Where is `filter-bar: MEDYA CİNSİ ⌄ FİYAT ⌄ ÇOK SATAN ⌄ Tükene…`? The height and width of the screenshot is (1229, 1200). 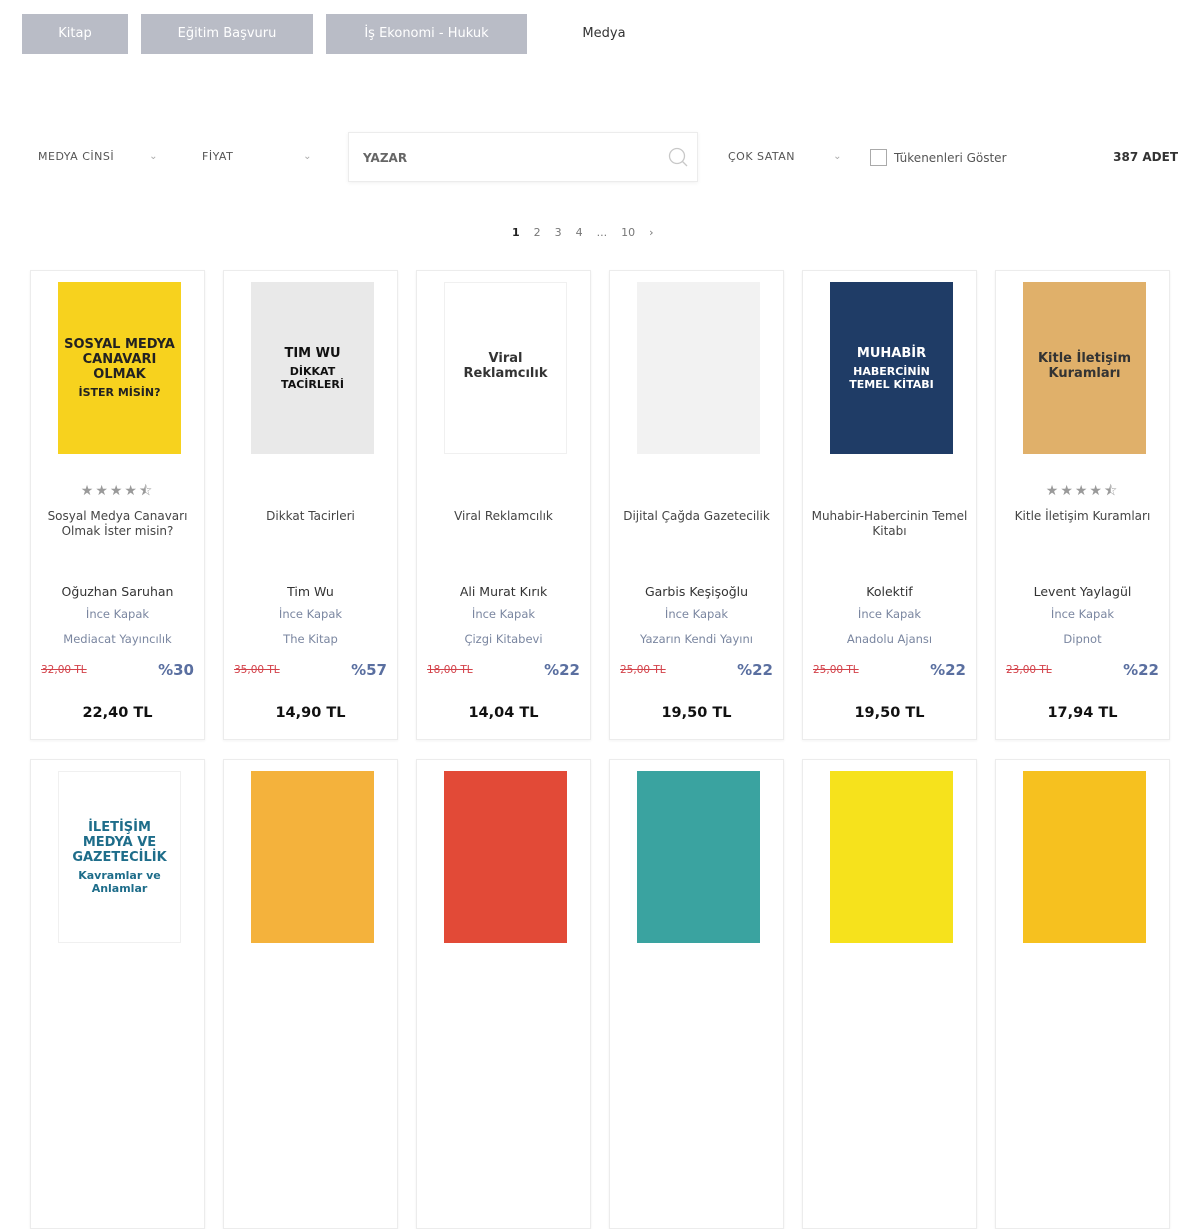
filter-bar: MEDYA CİNSİ ⌄ FİYAT ⌄ ÇOK SATAN ⌄ Tükene… is located at coordinates (602, 157).